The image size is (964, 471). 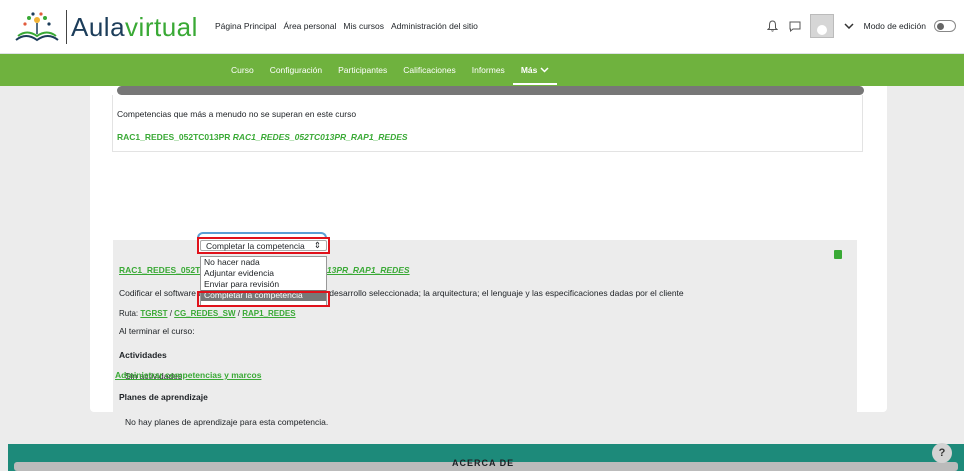 What do you see at coordinates (268, 313) in the screenshot?
I see `path-link-current: RAP1_REDES` at bounding box center [268, 313].